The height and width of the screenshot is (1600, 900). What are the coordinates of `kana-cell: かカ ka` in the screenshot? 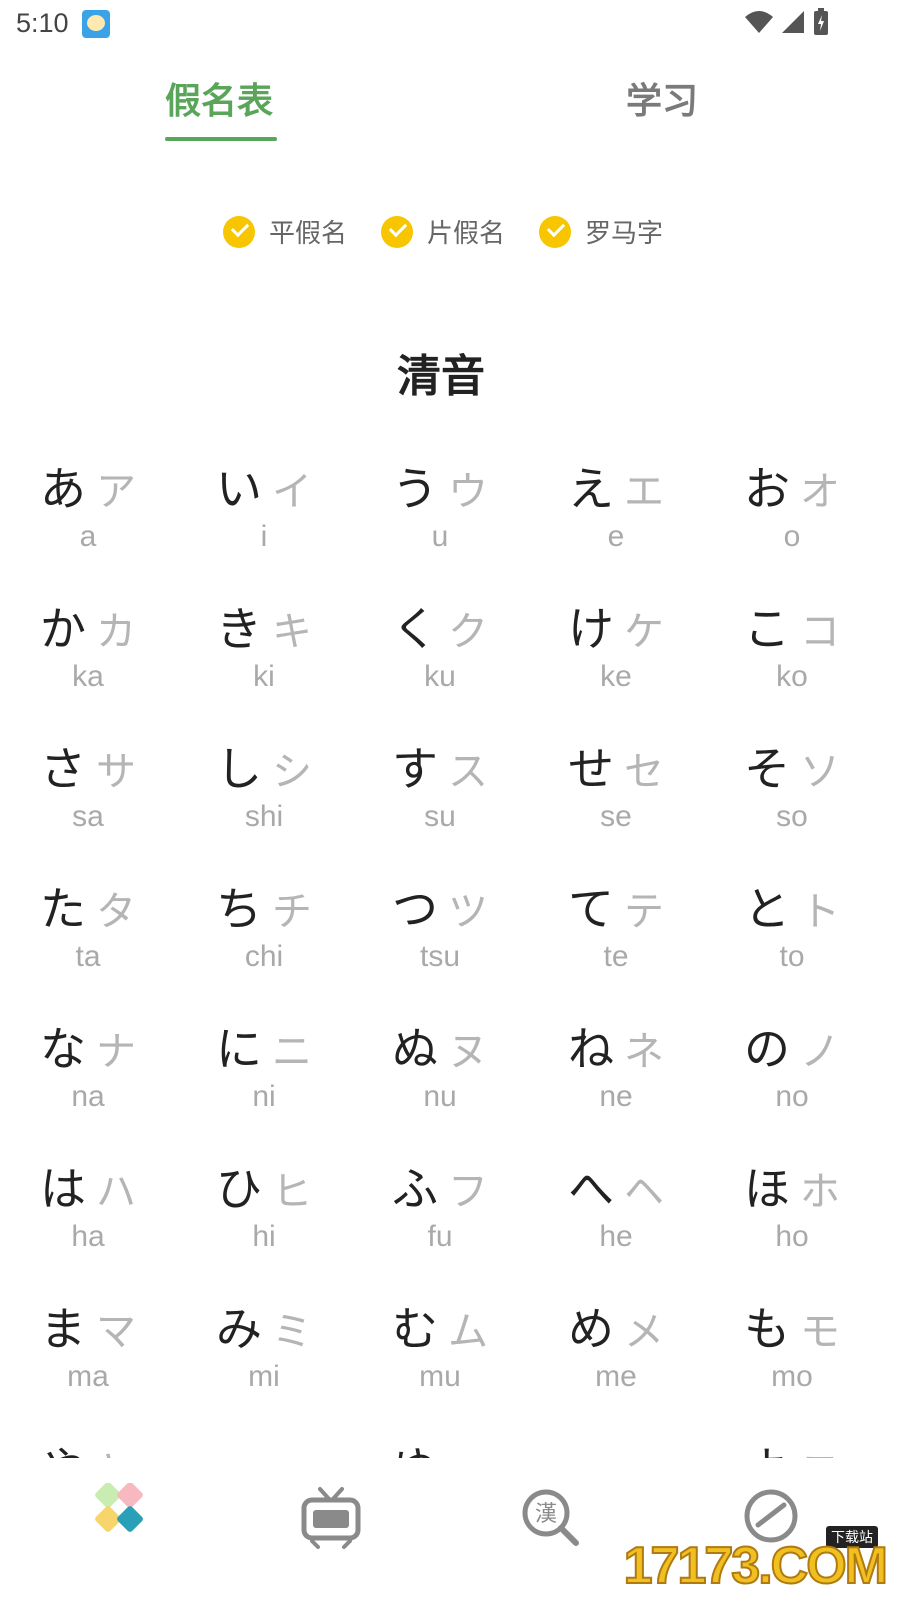 It's located at (88, 650).